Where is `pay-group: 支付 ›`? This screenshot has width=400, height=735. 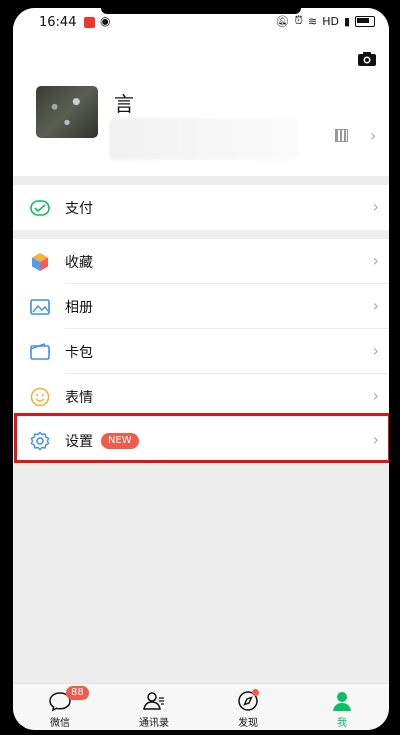 pay-group: 支付 › is located at coordinates (201, 207).